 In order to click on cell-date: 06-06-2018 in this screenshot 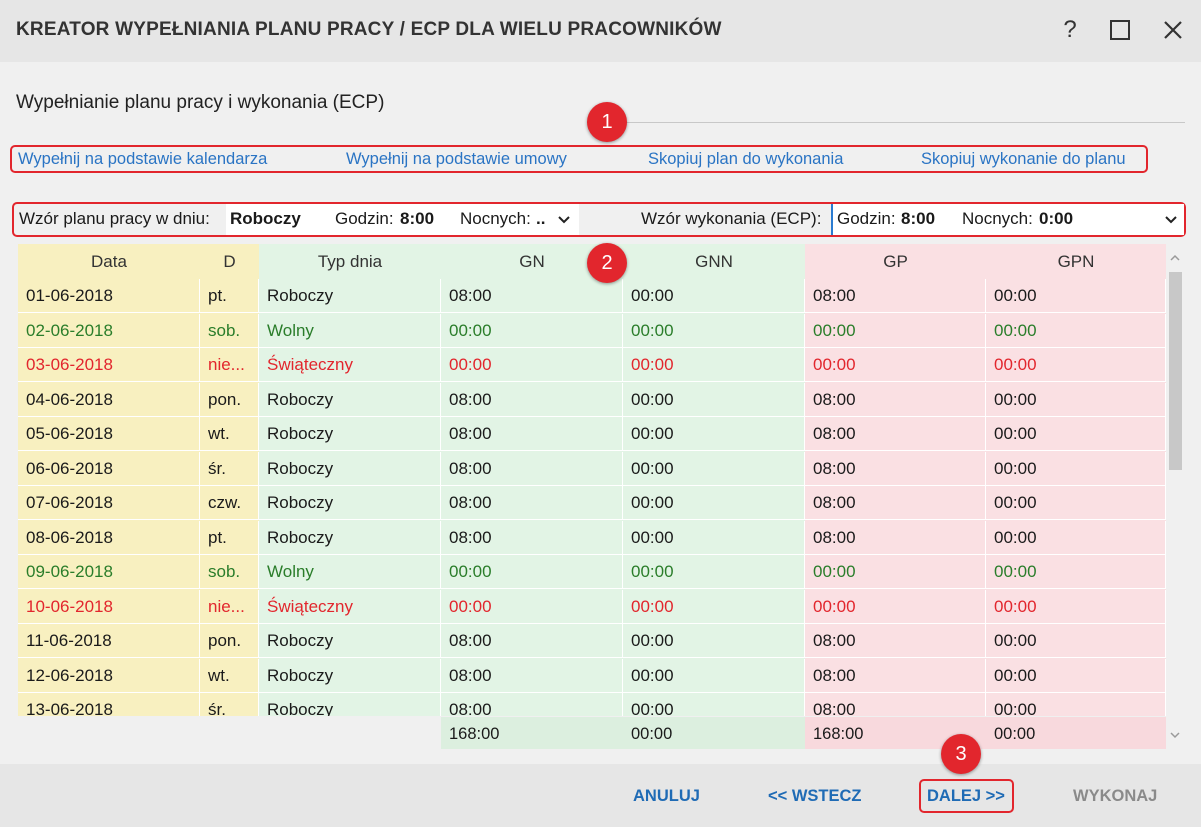, I will do `click(109, 468)`.